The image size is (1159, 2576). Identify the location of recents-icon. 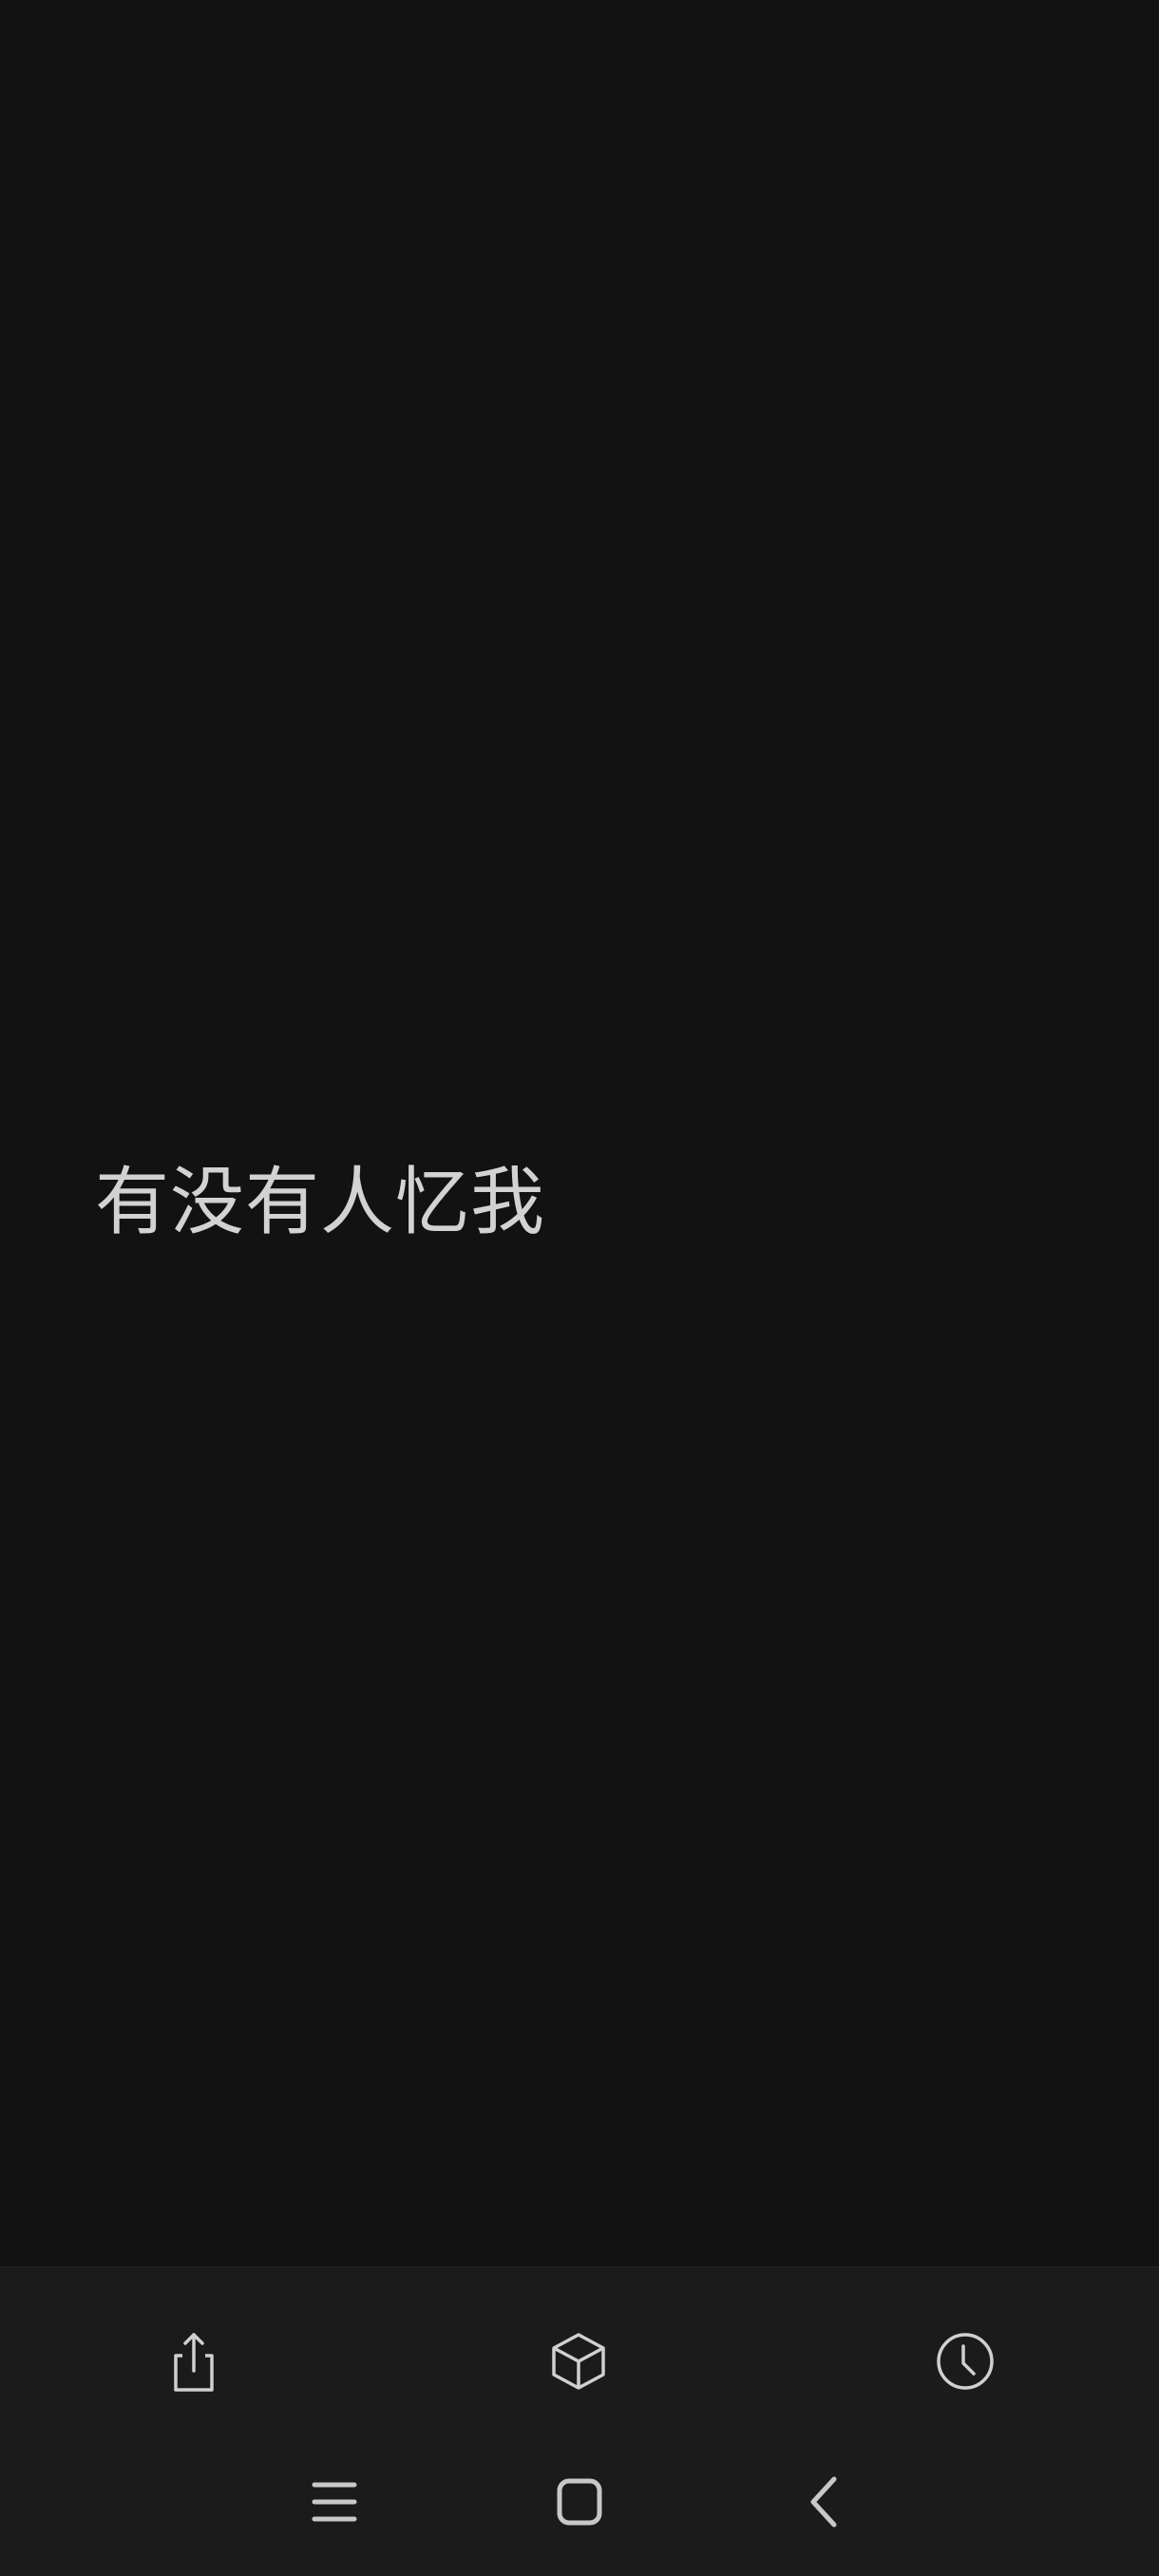
(334, 2502).